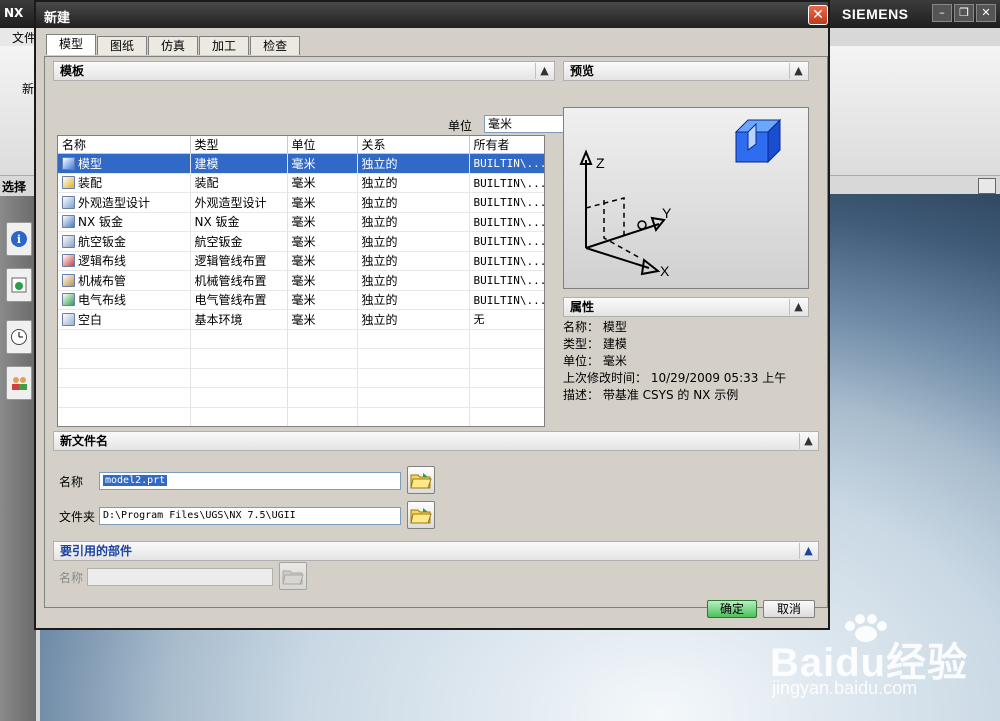 The image size is (1000, 721). Describe the element at coordinates (19, 383) in the screenshot. I see `roles-users-icon` at that location.